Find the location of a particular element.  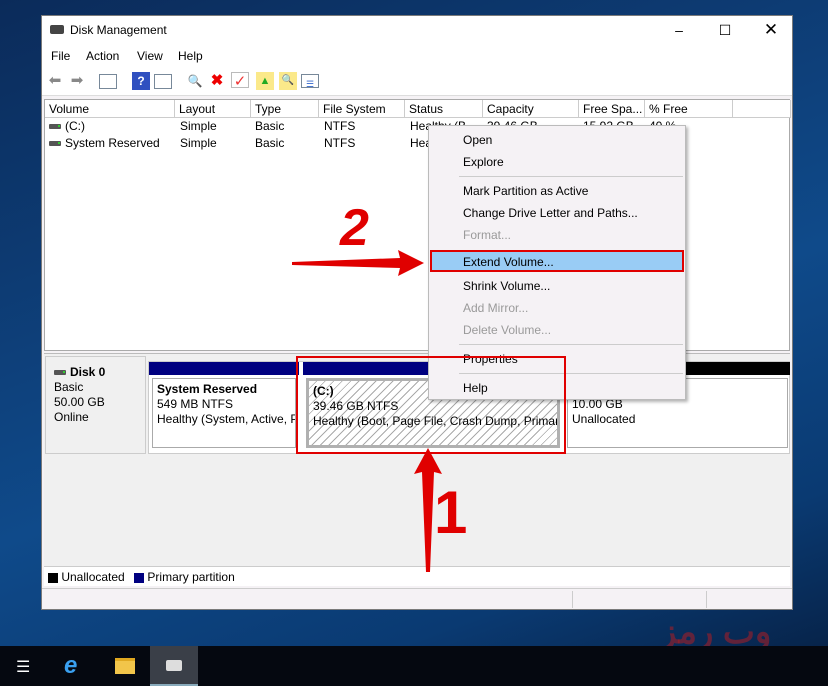

annotation-arrows is located at coordinates (367, 411).